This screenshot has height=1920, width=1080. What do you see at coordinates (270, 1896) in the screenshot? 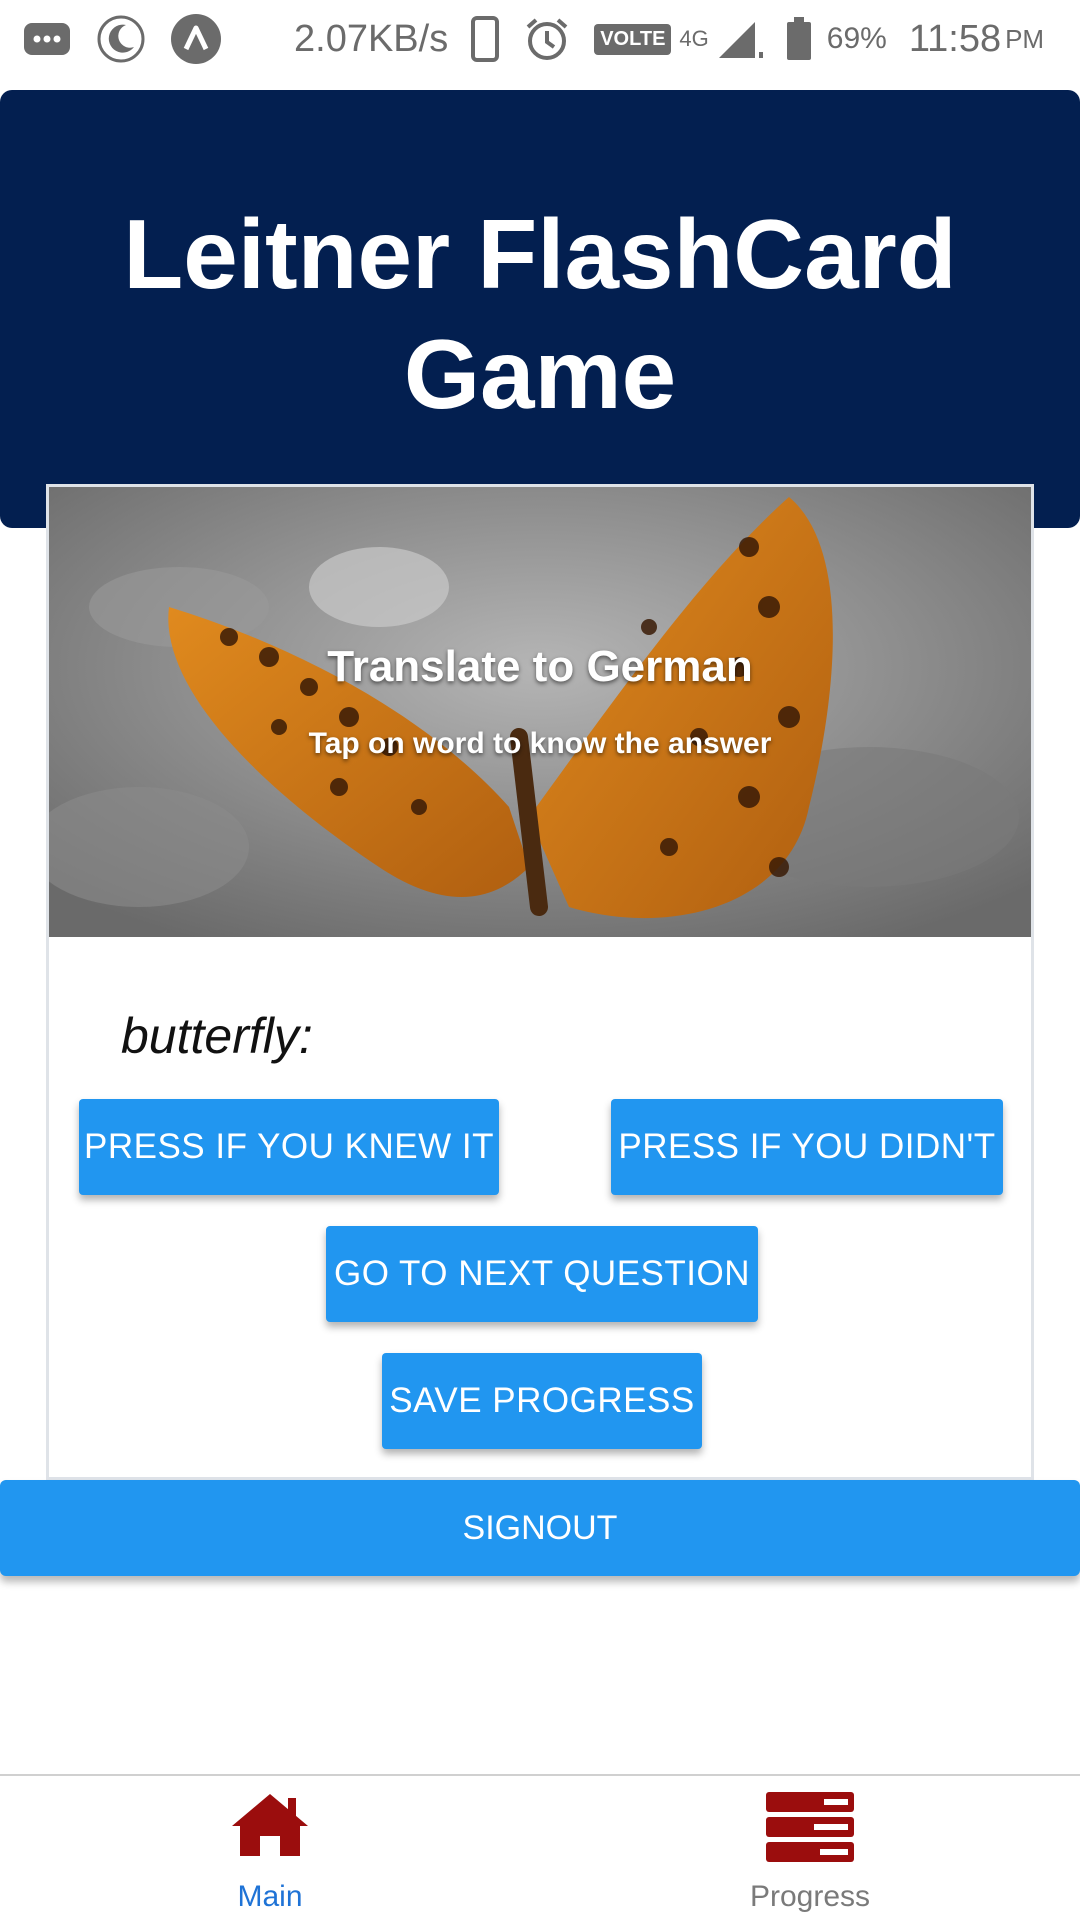
I see `nav-label-main: Main` at bounding box center [270, 1896].